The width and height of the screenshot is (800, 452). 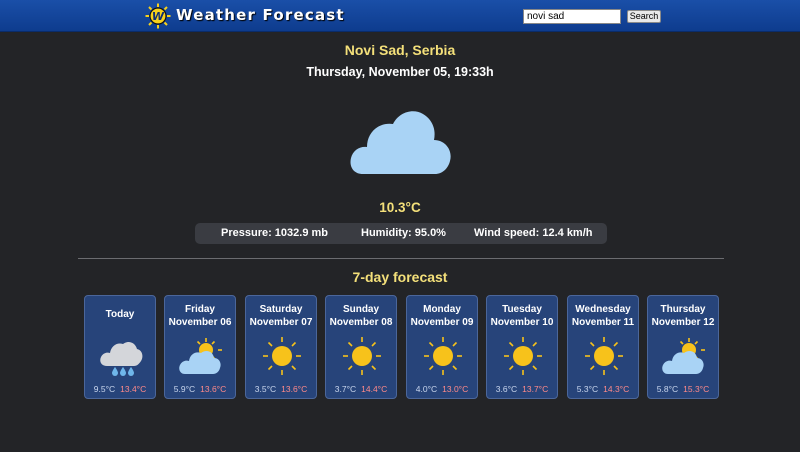 I want to click on forecast-date: November 11, so click(x=603, y=322).